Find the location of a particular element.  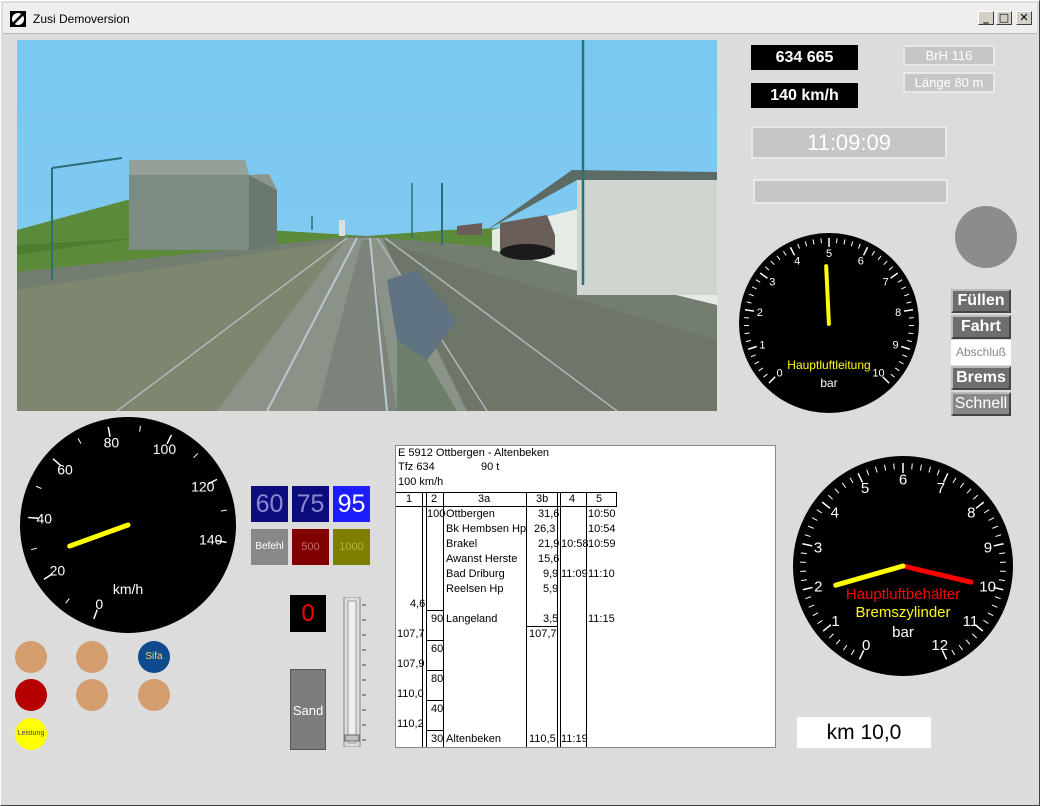

speedometer: 0 20 40 60 80 100 120 140 km/h is located at coordinates (128, 525).